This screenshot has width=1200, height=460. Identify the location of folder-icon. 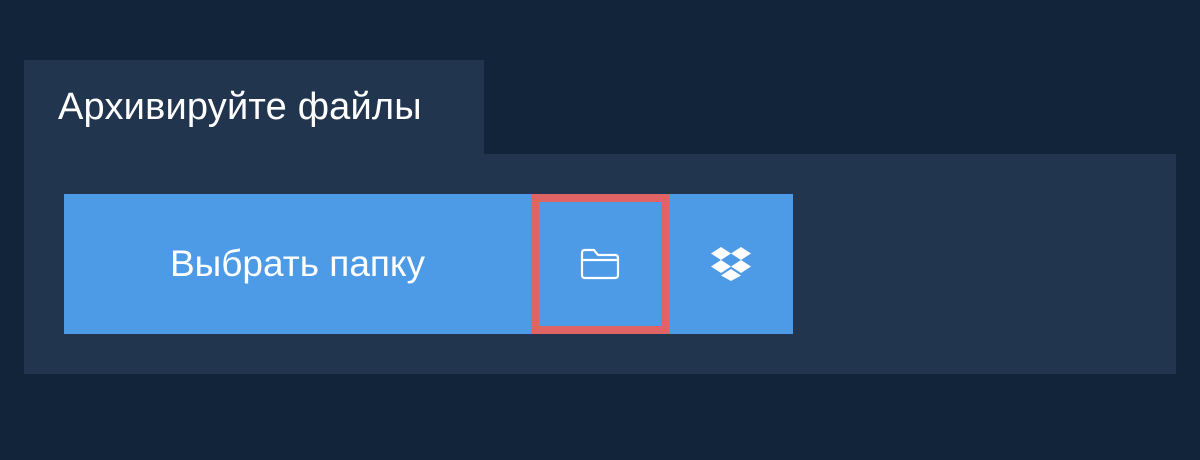
(600, 264).